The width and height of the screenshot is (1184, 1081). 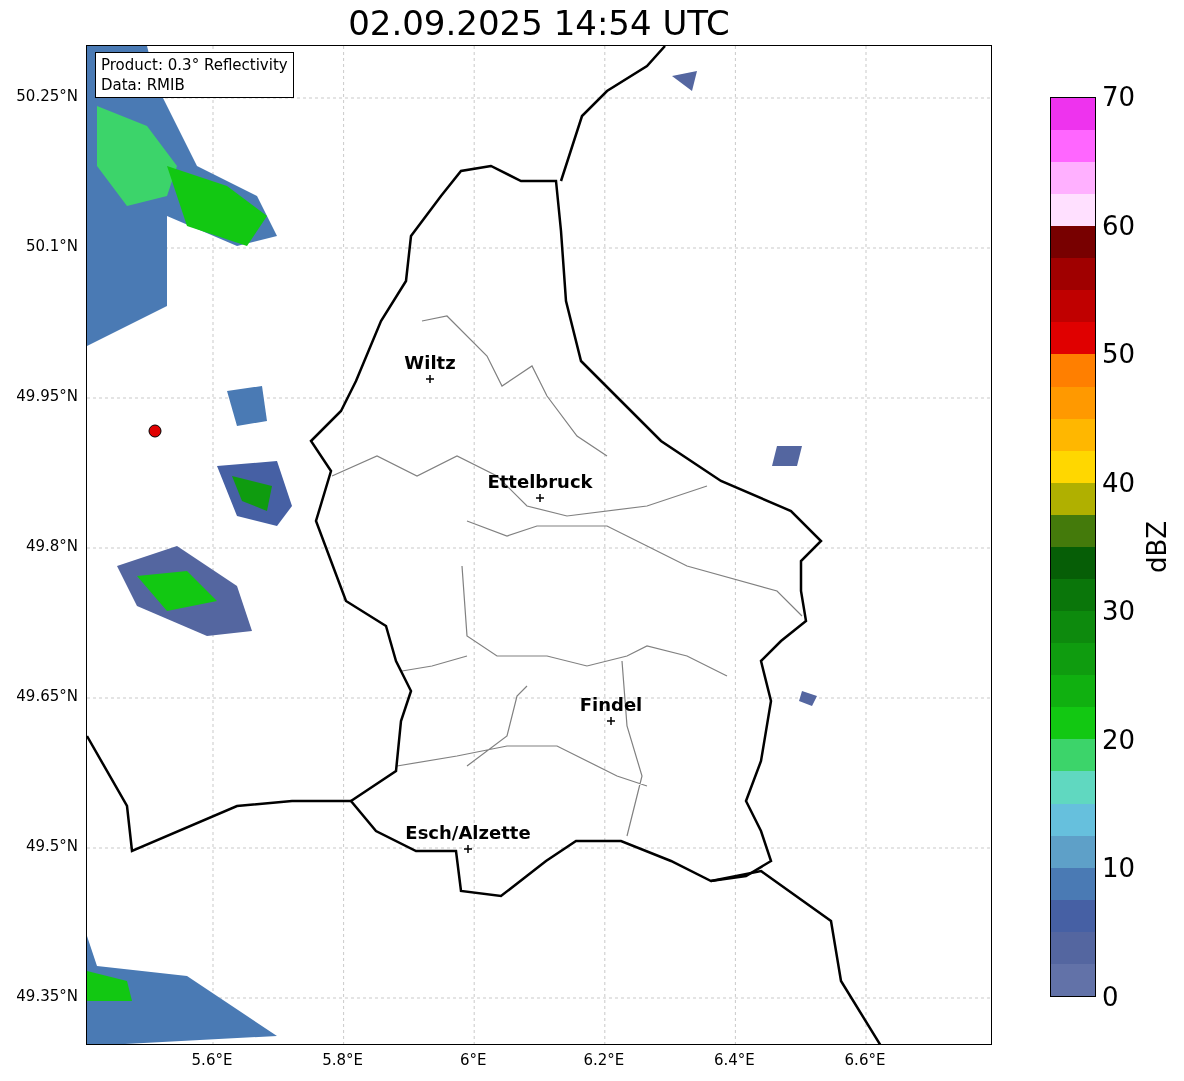 What do you see at coordinates (342, 1060) in the screenshot?
I see `longitude-label: 5.8°E` at bounding box center [342, 1060].